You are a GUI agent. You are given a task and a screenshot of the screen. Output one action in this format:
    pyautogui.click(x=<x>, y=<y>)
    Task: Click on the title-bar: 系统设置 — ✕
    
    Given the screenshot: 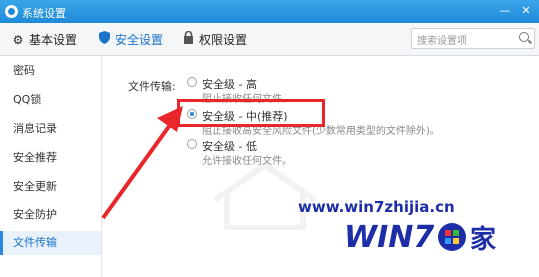 What is the action you would take?
    pyautogui.click(x=269, y=11)
    